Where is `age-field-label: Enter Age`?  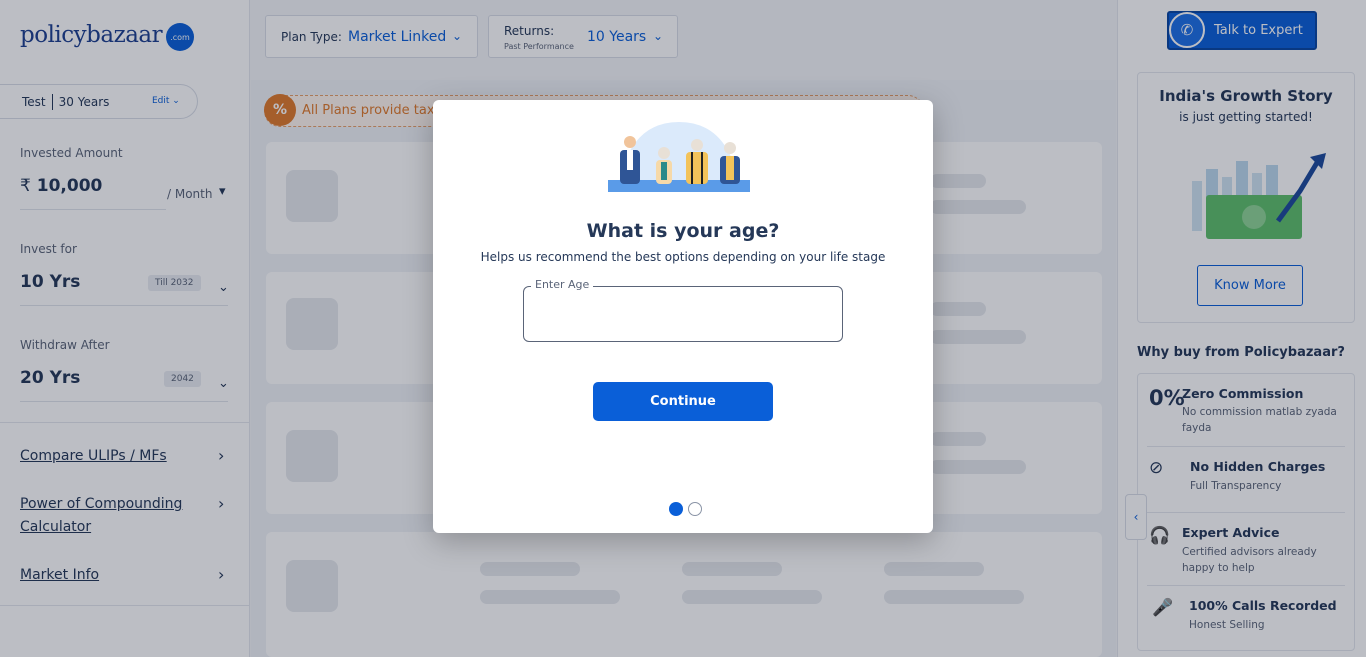
age-field-label: Enter Age is located at coordinates (562, 284).